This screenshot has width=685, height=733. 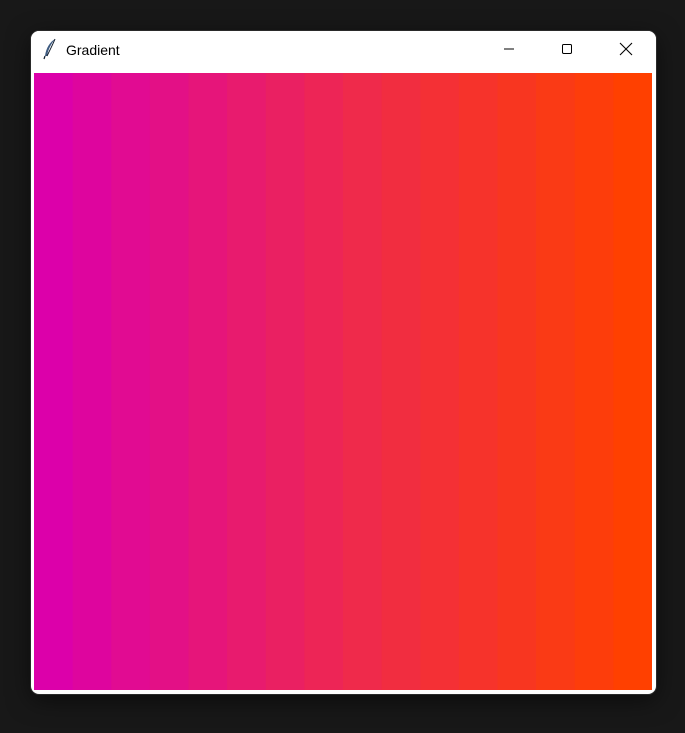 I want to click on minimize-icon, so click(x=509, y=51).